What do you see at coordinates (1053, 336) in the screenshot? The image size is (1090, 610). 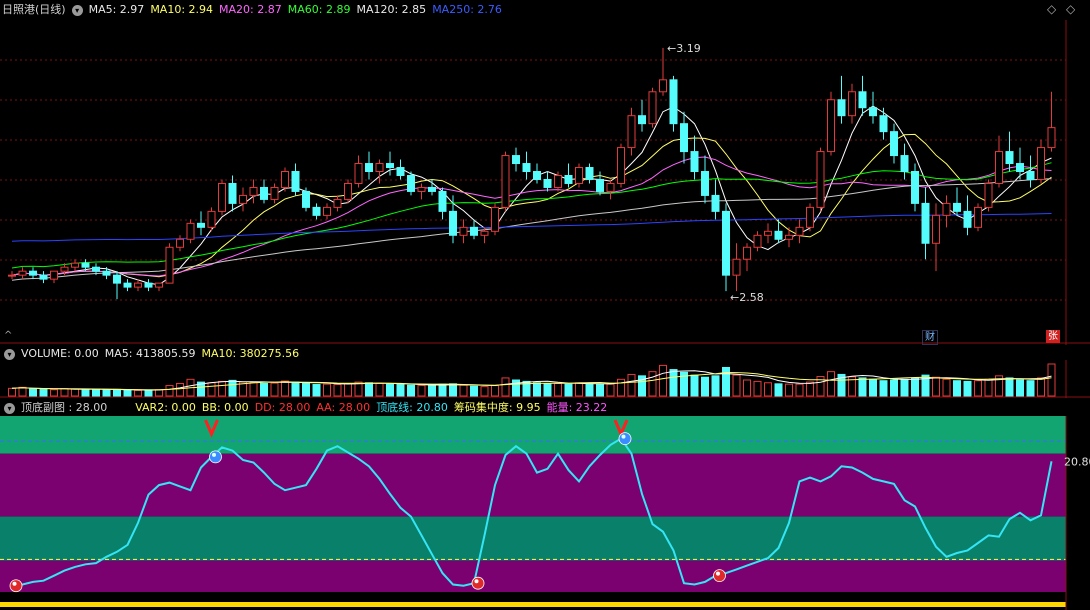 I see `rise-badge: 张` at bounding box center [1053, 336].